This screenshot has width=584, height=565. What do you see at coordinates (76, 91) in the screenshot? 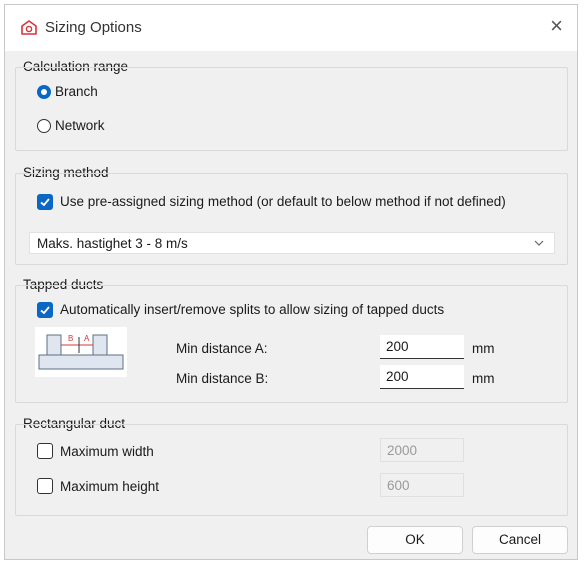
I see `branch-radio-label: Branch` at bounding box center [76, 91].